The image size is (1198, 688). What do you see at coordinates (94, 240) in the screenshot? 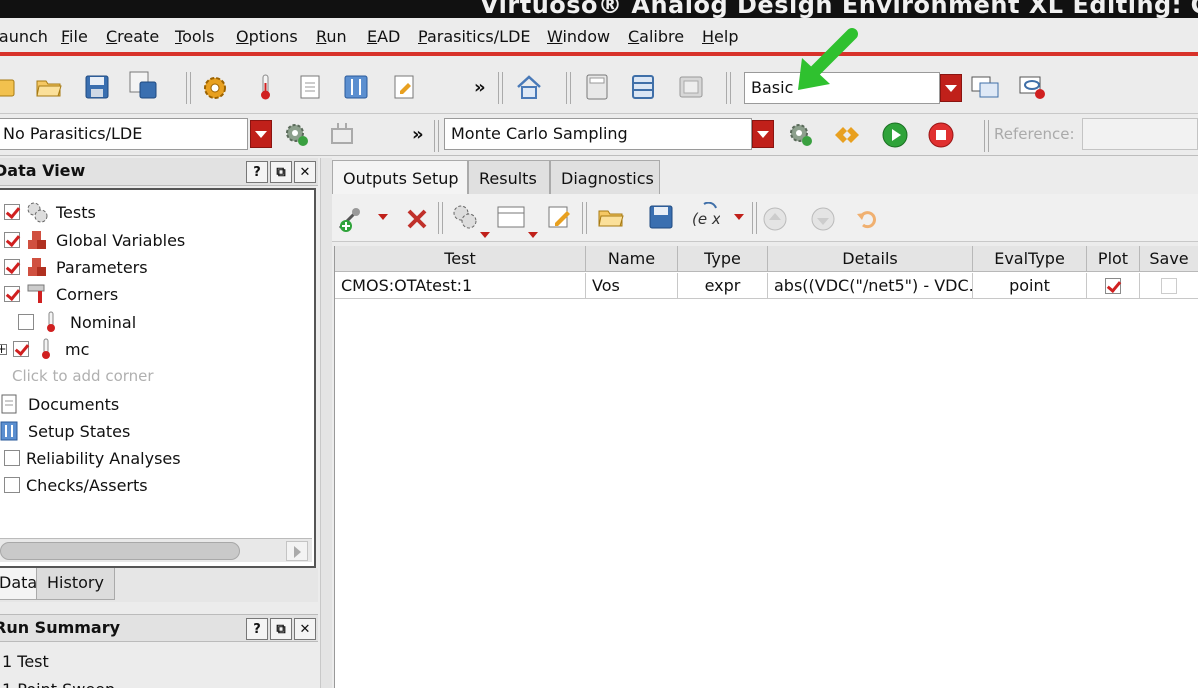
I see `tree-item-global-variables: Global Variables` at bounding box center [94, 240].